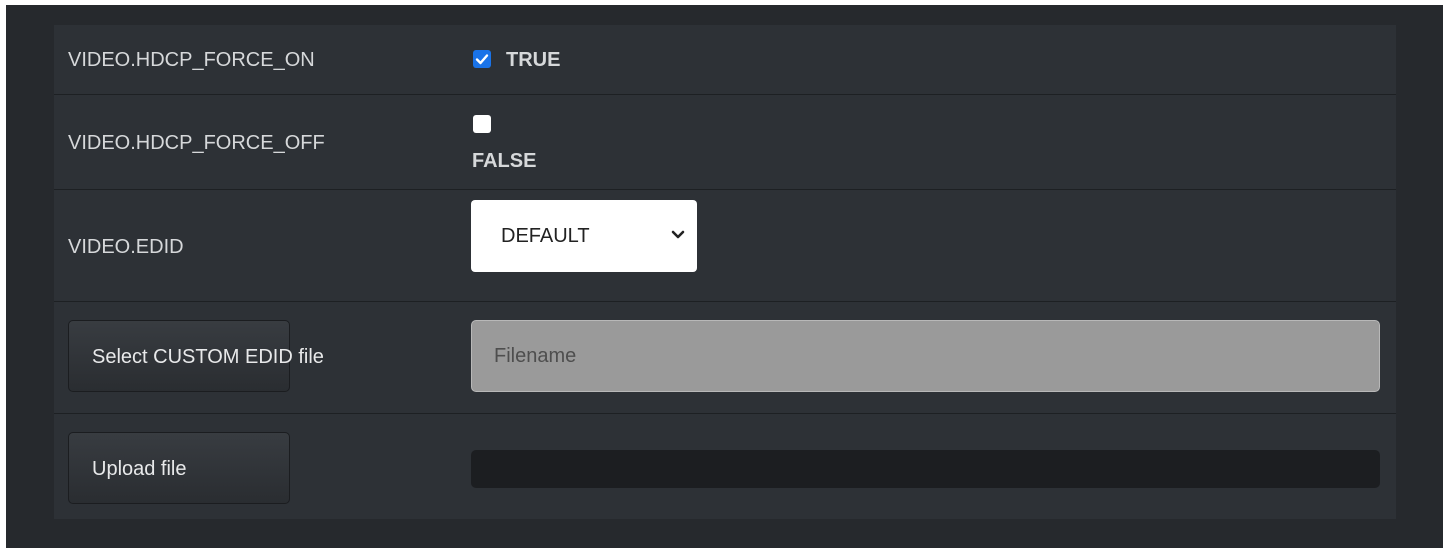  Describe the element at coordinates (196, 143) in the screenshot. I see `setting-label: VIDEO.HDCP_FORCE_OFF` at that location.